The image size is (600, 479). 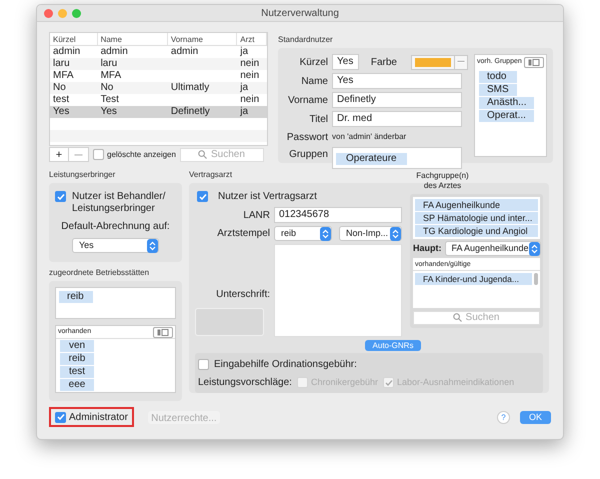 What do you see at coordinates (133, 39) in the screenshot?
I see `column-header: Name` at bounding box center [133, 39].